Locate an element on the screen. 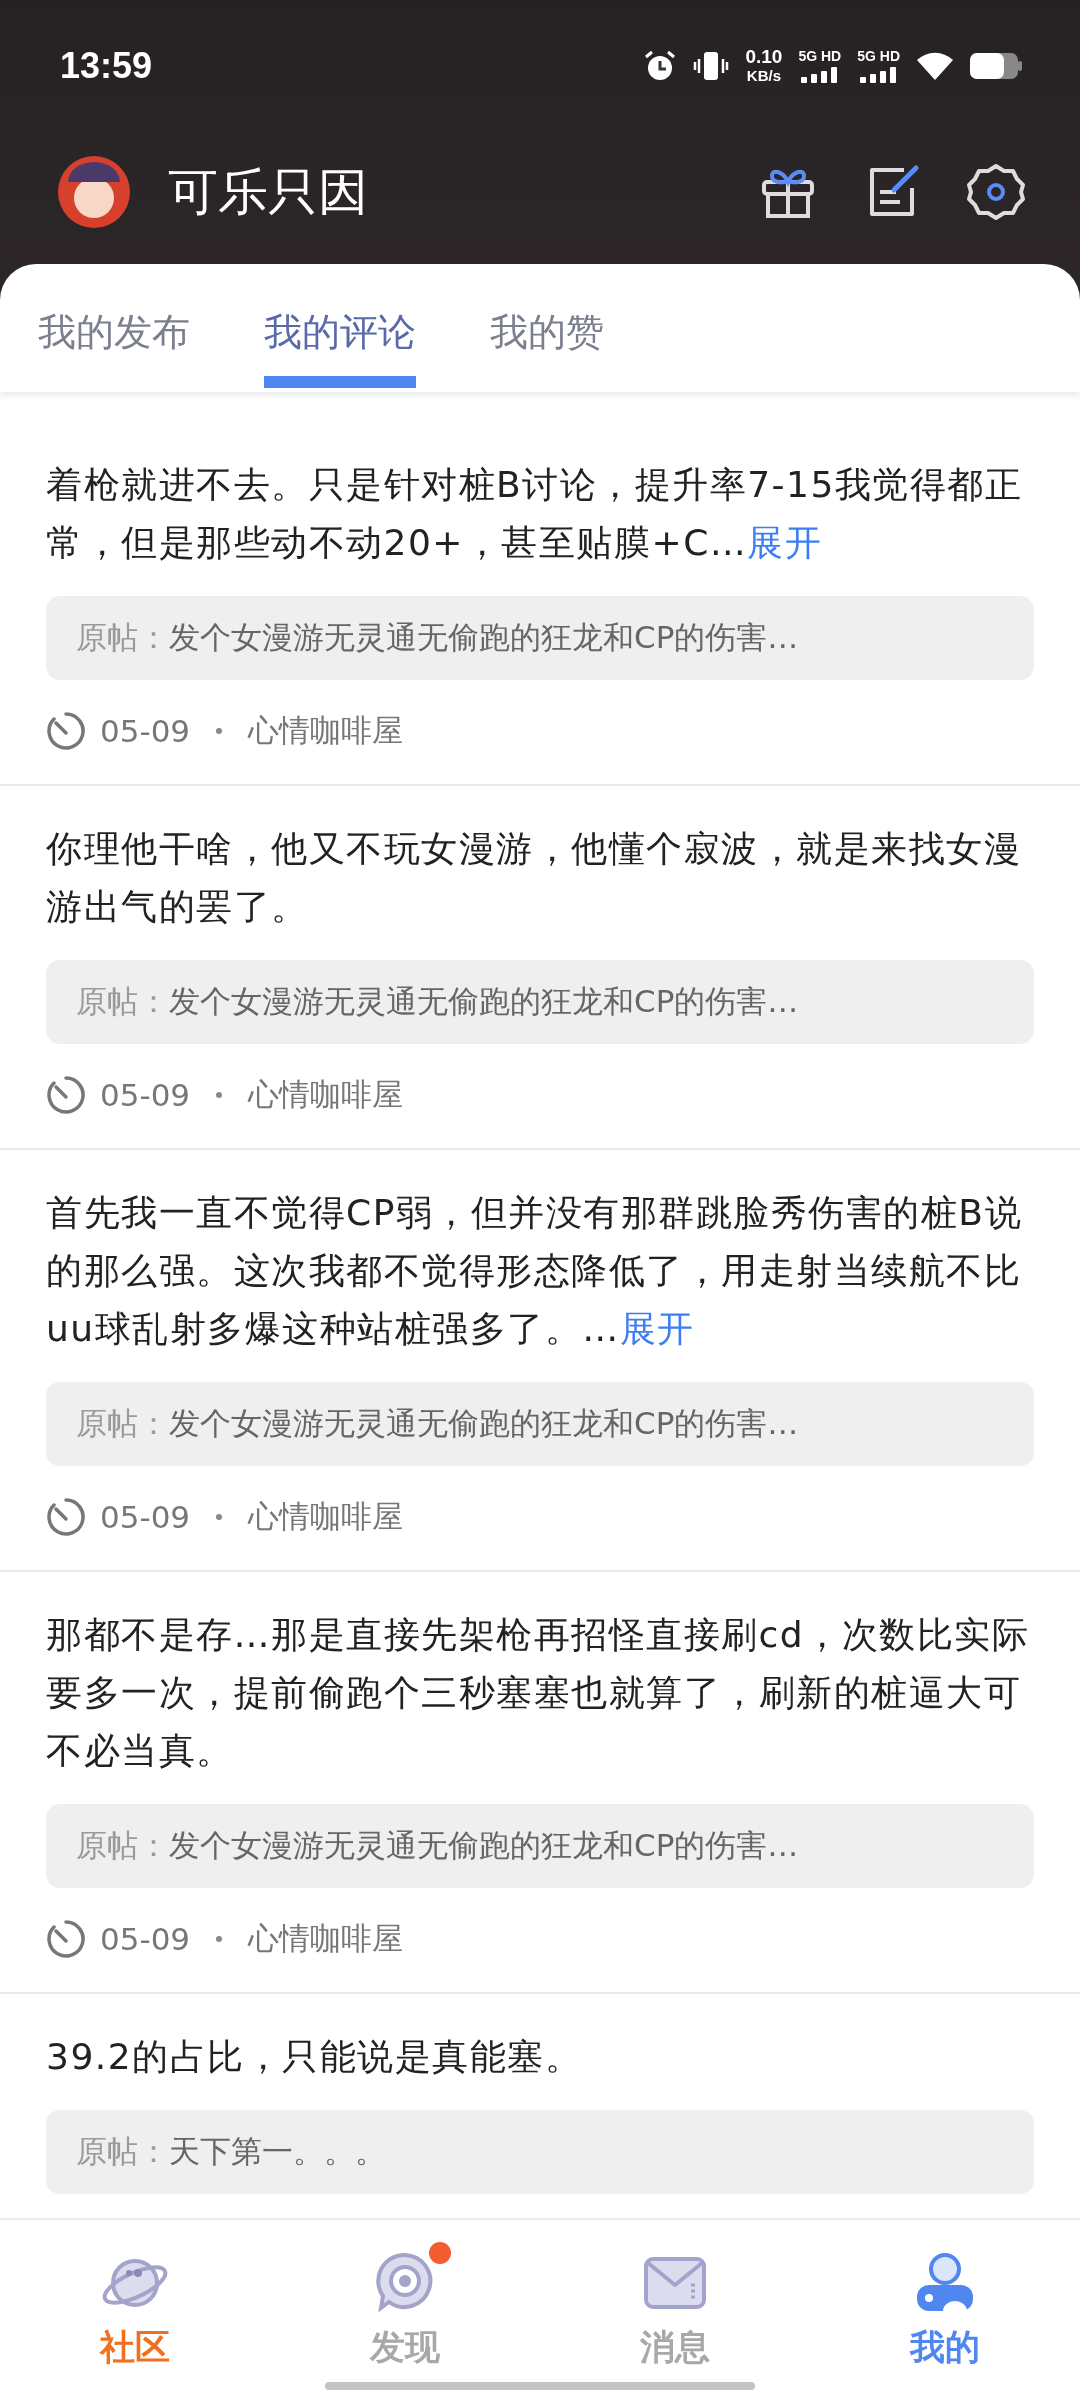 Image resolution: width=1080 pixels, height=2400 pixels. tab: 我的评论 is located at coordinates (340, 328).